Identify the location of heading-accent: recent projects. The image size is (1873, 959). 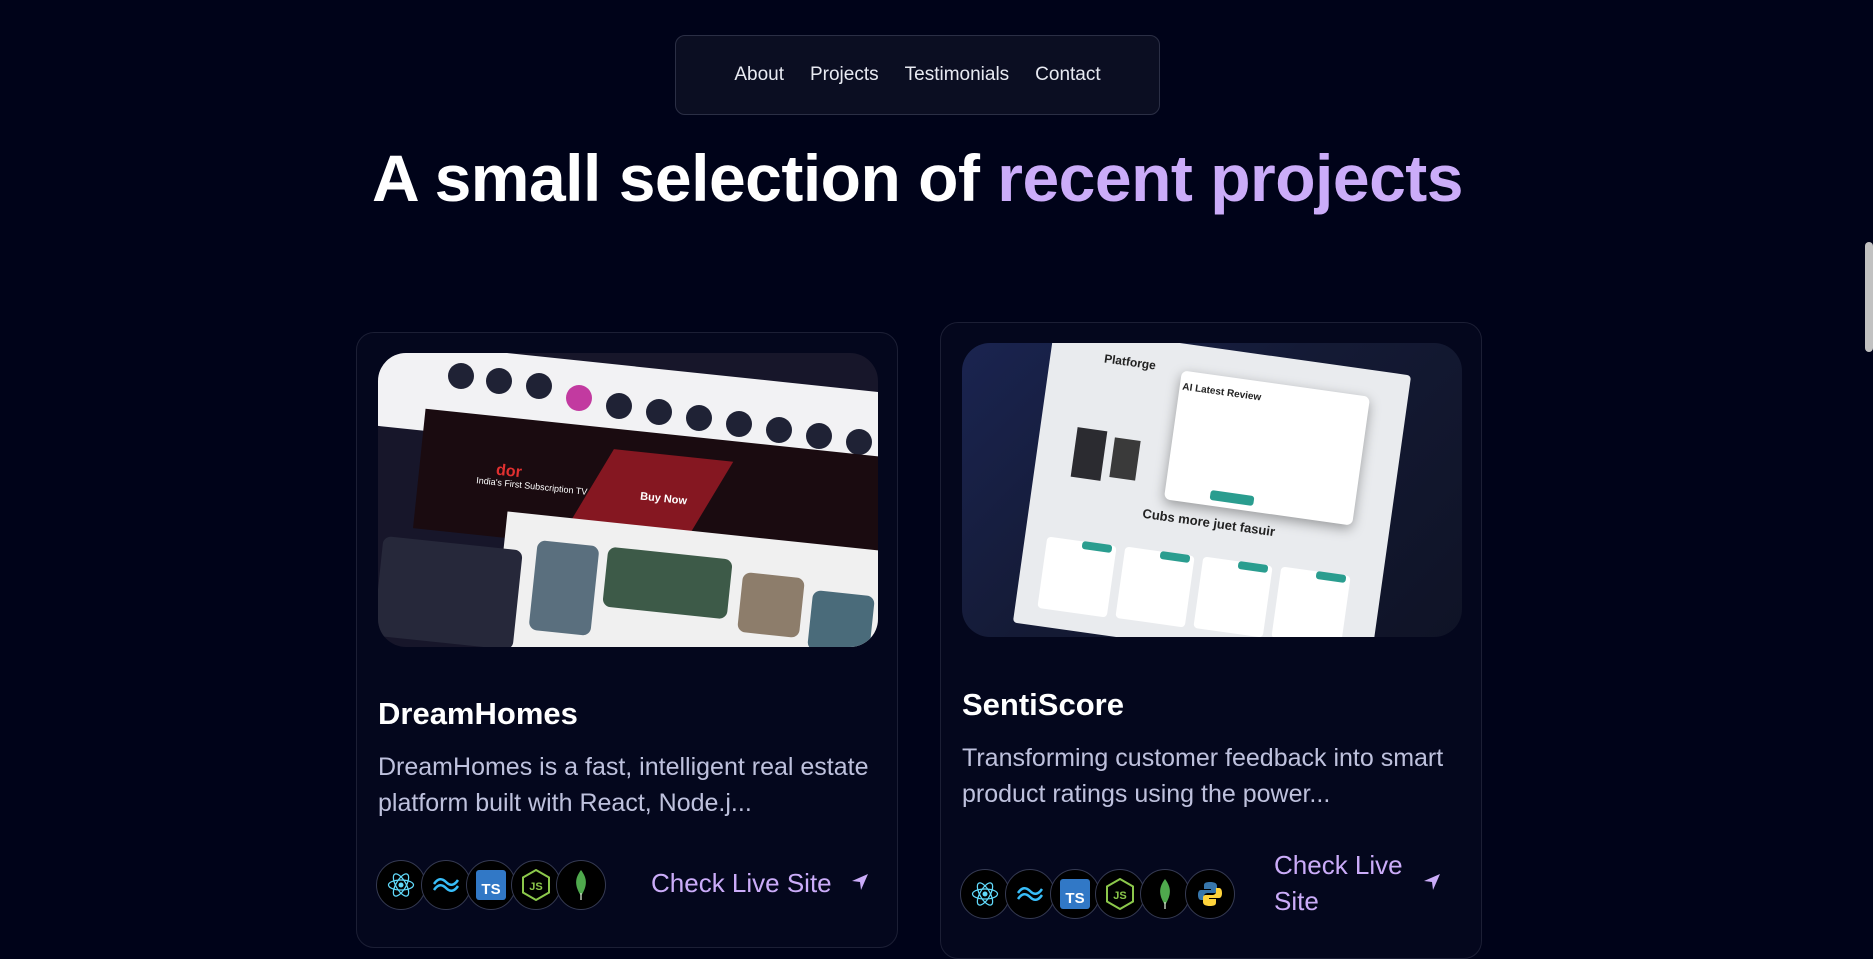
(1230, 178).